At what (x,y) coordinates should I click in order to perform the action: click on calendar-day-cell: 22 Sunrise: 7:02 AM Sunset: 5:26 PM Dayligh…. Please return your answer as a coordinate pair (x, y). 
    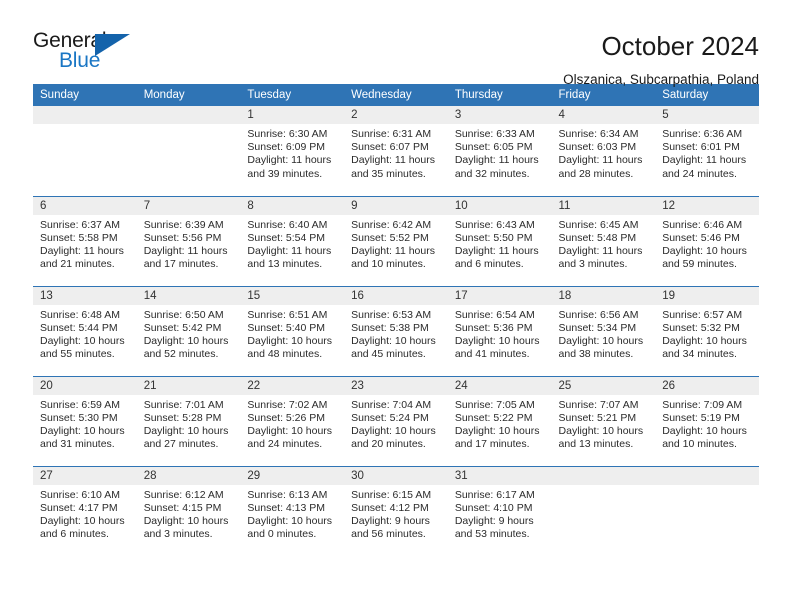
    Looking at the image, I should click on (292, 420).